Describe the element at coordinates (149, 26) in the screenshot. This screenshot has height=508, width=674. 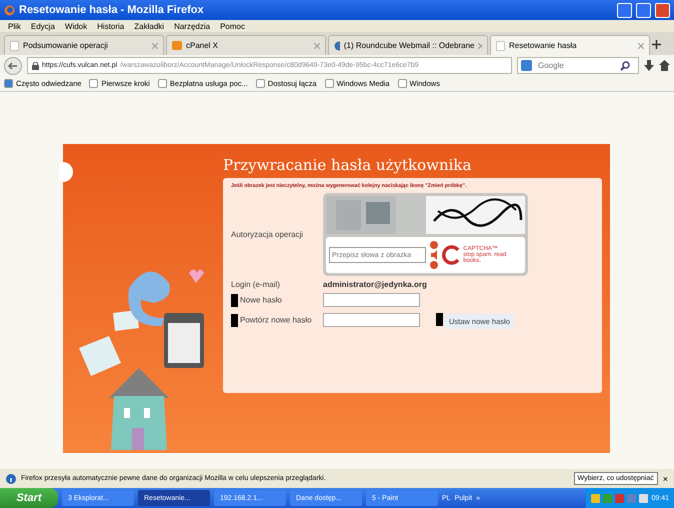
I see `menu-item: Zakładki` at that location.